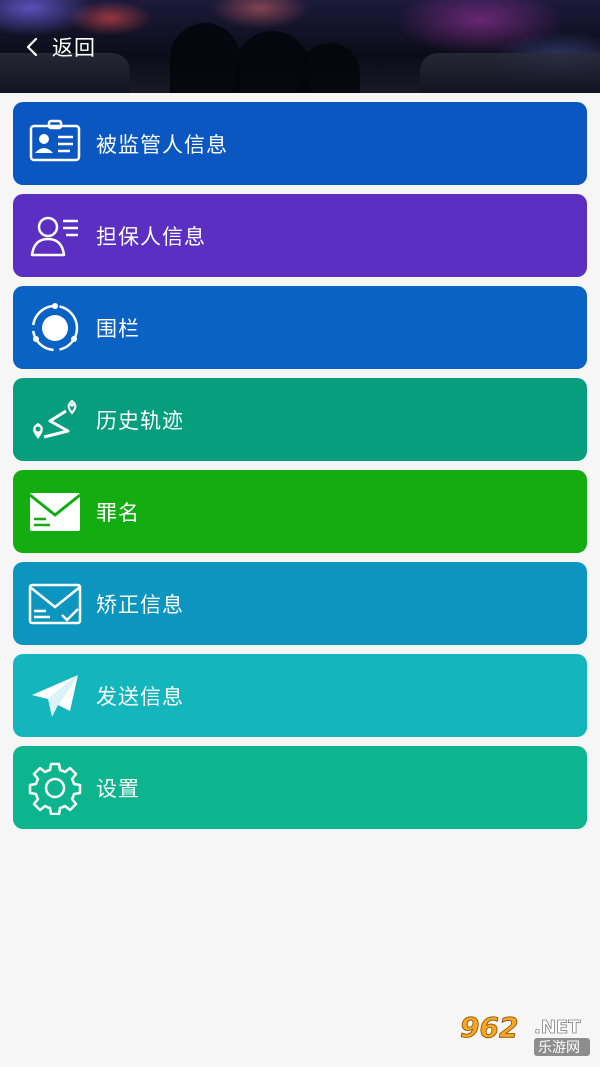  What do you see at coordinates (140, 420) in the screenshot?
I see `menu-item-label: 历史轨迹` at bounding box center [140, 420].